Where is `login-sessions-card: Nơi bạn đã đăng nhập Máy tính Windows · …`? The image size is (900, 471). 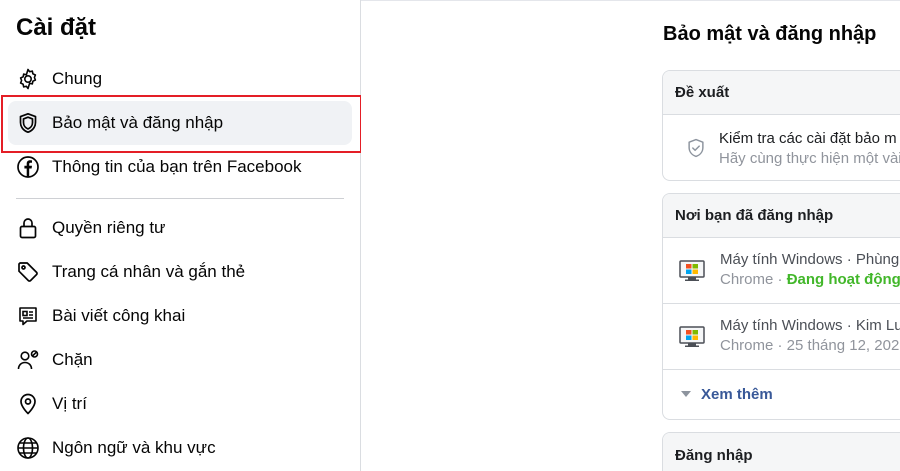 login-sessions-card: Nơi bạn đã đăng nhập Máy tính Windows · … is located at coordinates (781, 306).